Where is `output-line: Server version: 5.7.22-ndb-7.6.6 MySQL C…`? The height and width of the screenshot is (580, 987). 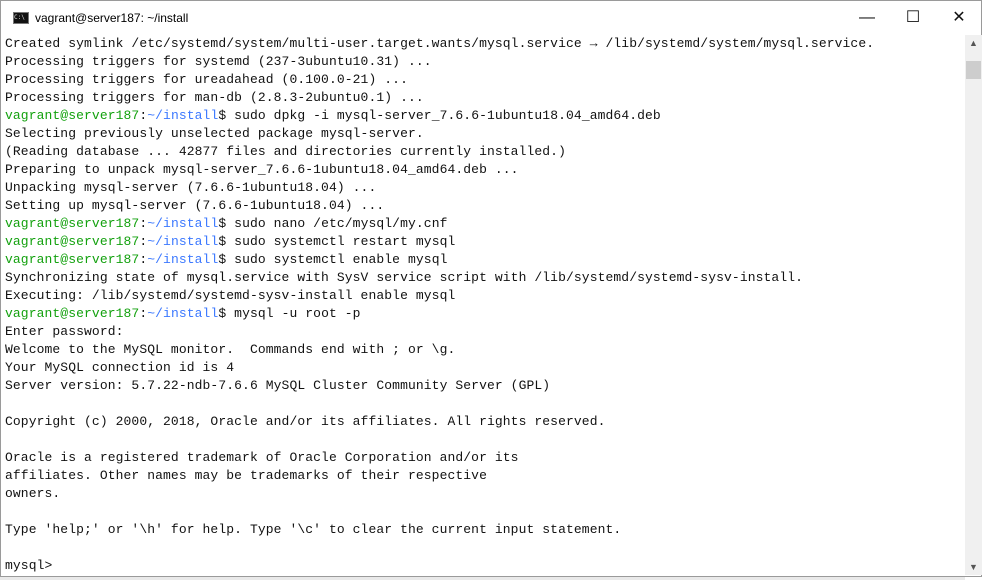 output-line: Server version: 5.7.22-ndb-7.6.6 MySQL C… is located at coordinates (278, 385).